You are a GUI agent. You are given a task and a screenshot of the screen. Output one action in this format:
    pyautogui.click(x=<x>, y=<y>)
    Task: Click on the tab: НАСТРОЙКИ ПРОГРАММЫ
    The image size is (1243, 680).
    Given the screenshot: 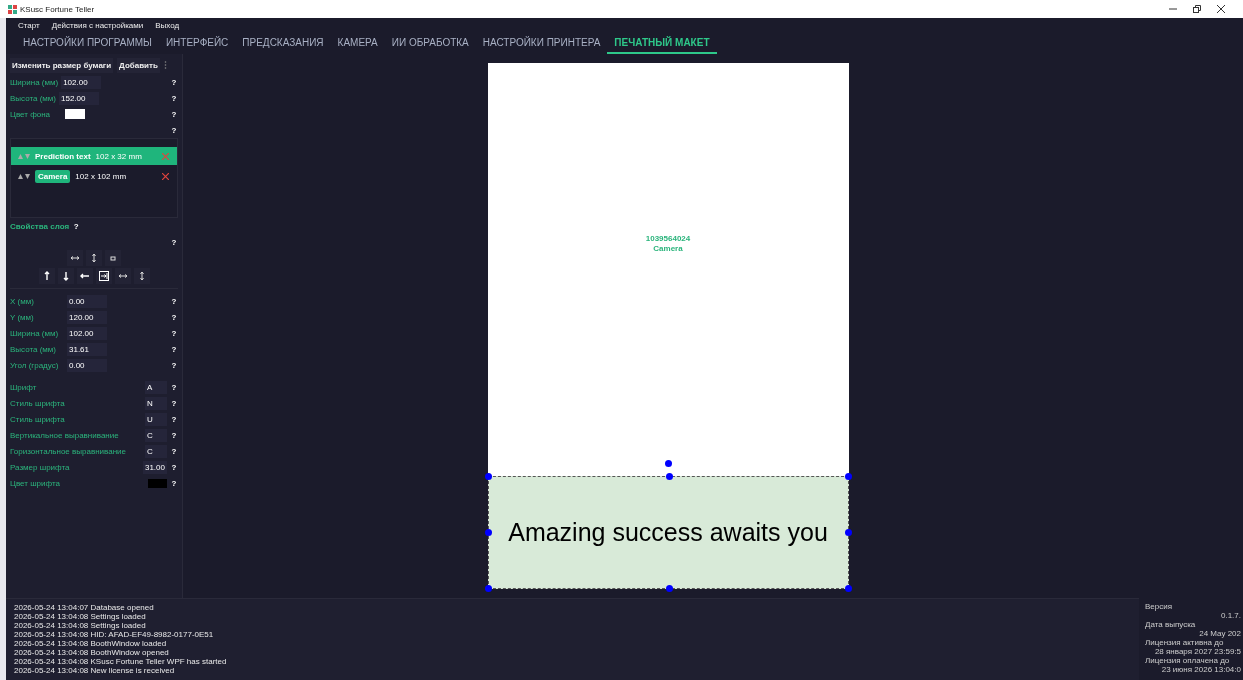 What is the action you would take?
    pyautogui.click(x=87, y=43)
    